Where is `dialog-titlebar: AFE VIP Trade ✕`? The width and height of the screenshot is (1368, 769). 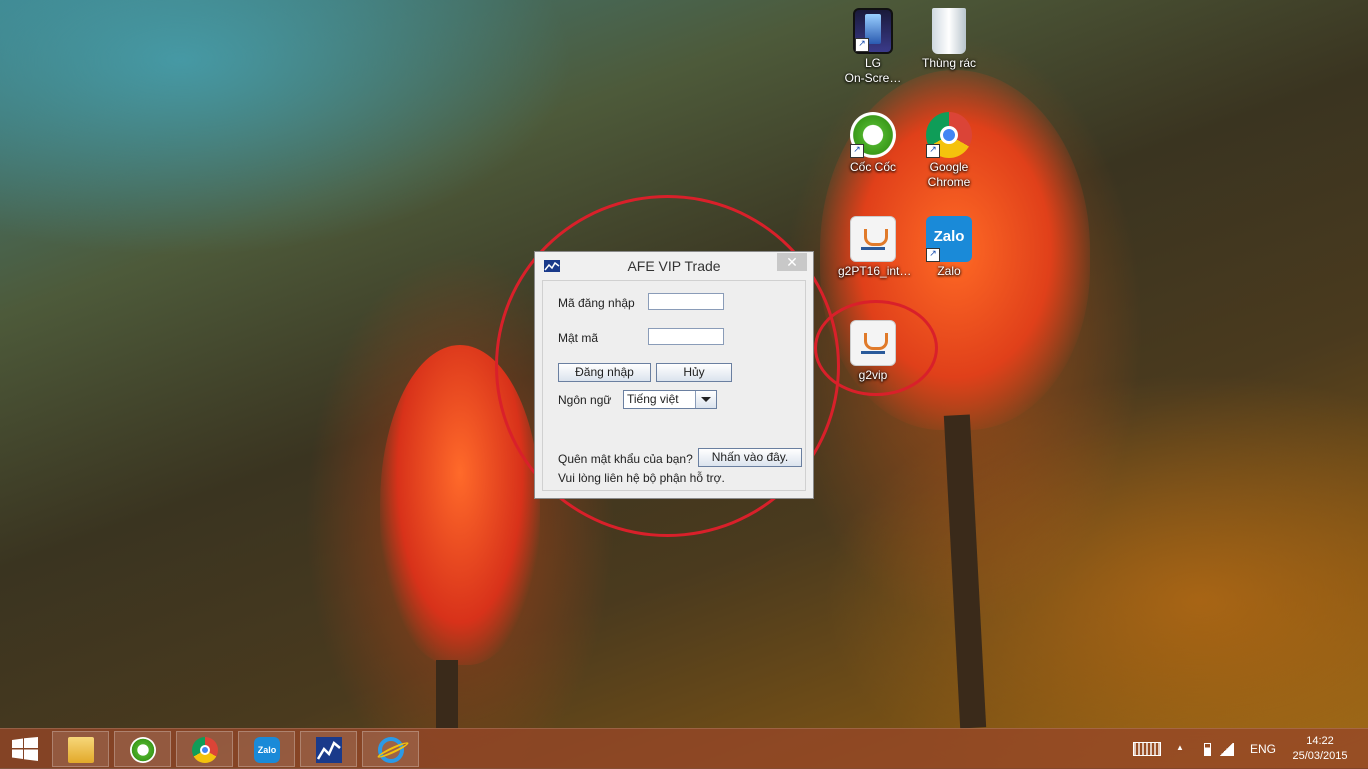 dialog-titlebar: AFE VIP Trade ✕ is located at coordinates (674, 266).